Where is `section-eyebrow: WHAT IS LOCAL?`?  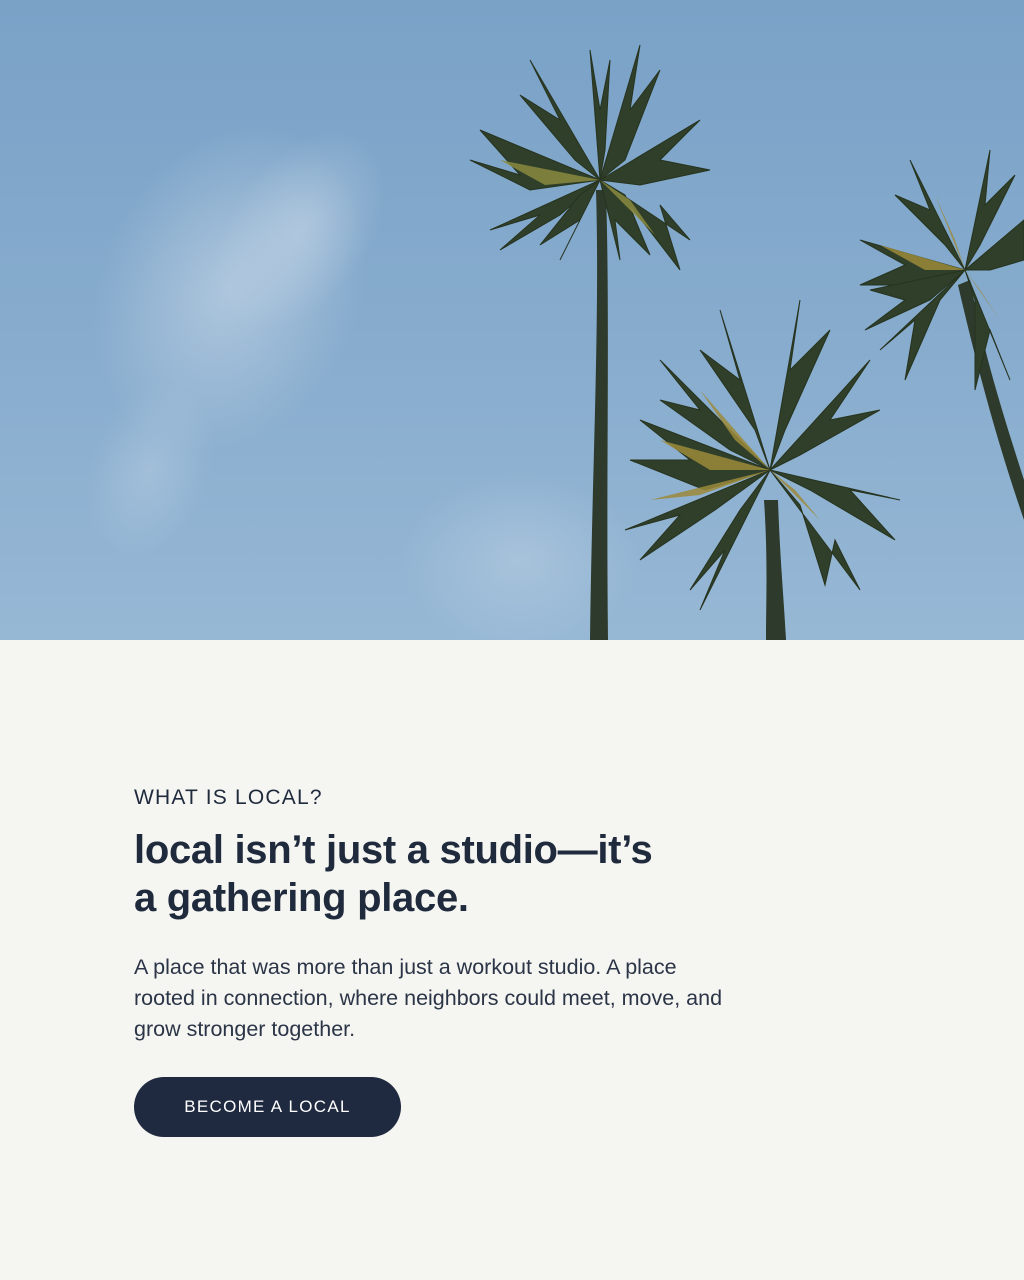
section-eyebrow: WHAT IS LOCAL? is located at coordinates (228, 797).